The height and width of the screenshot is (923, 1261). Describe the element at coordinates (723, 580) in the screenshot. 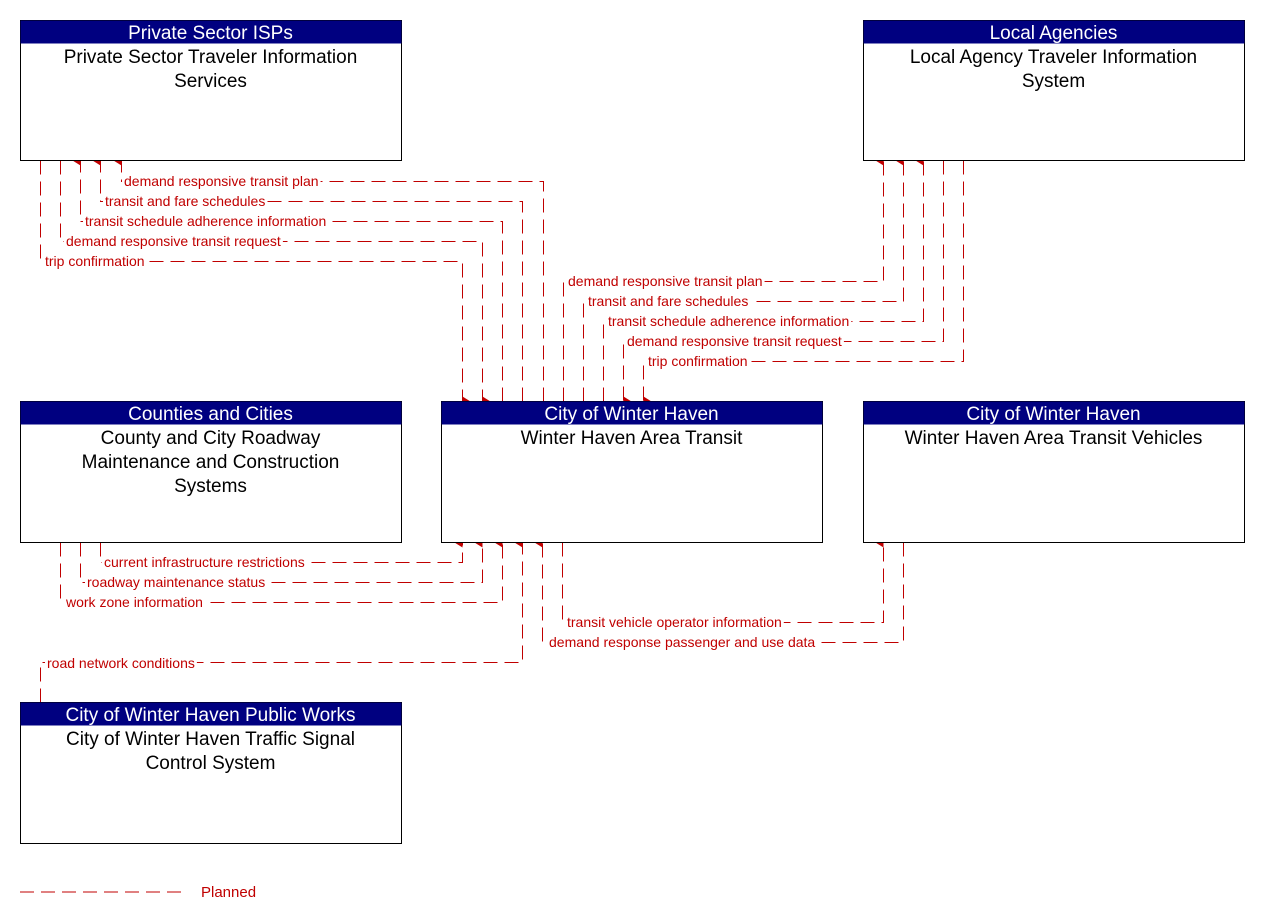

I see `flow-line` at that location.